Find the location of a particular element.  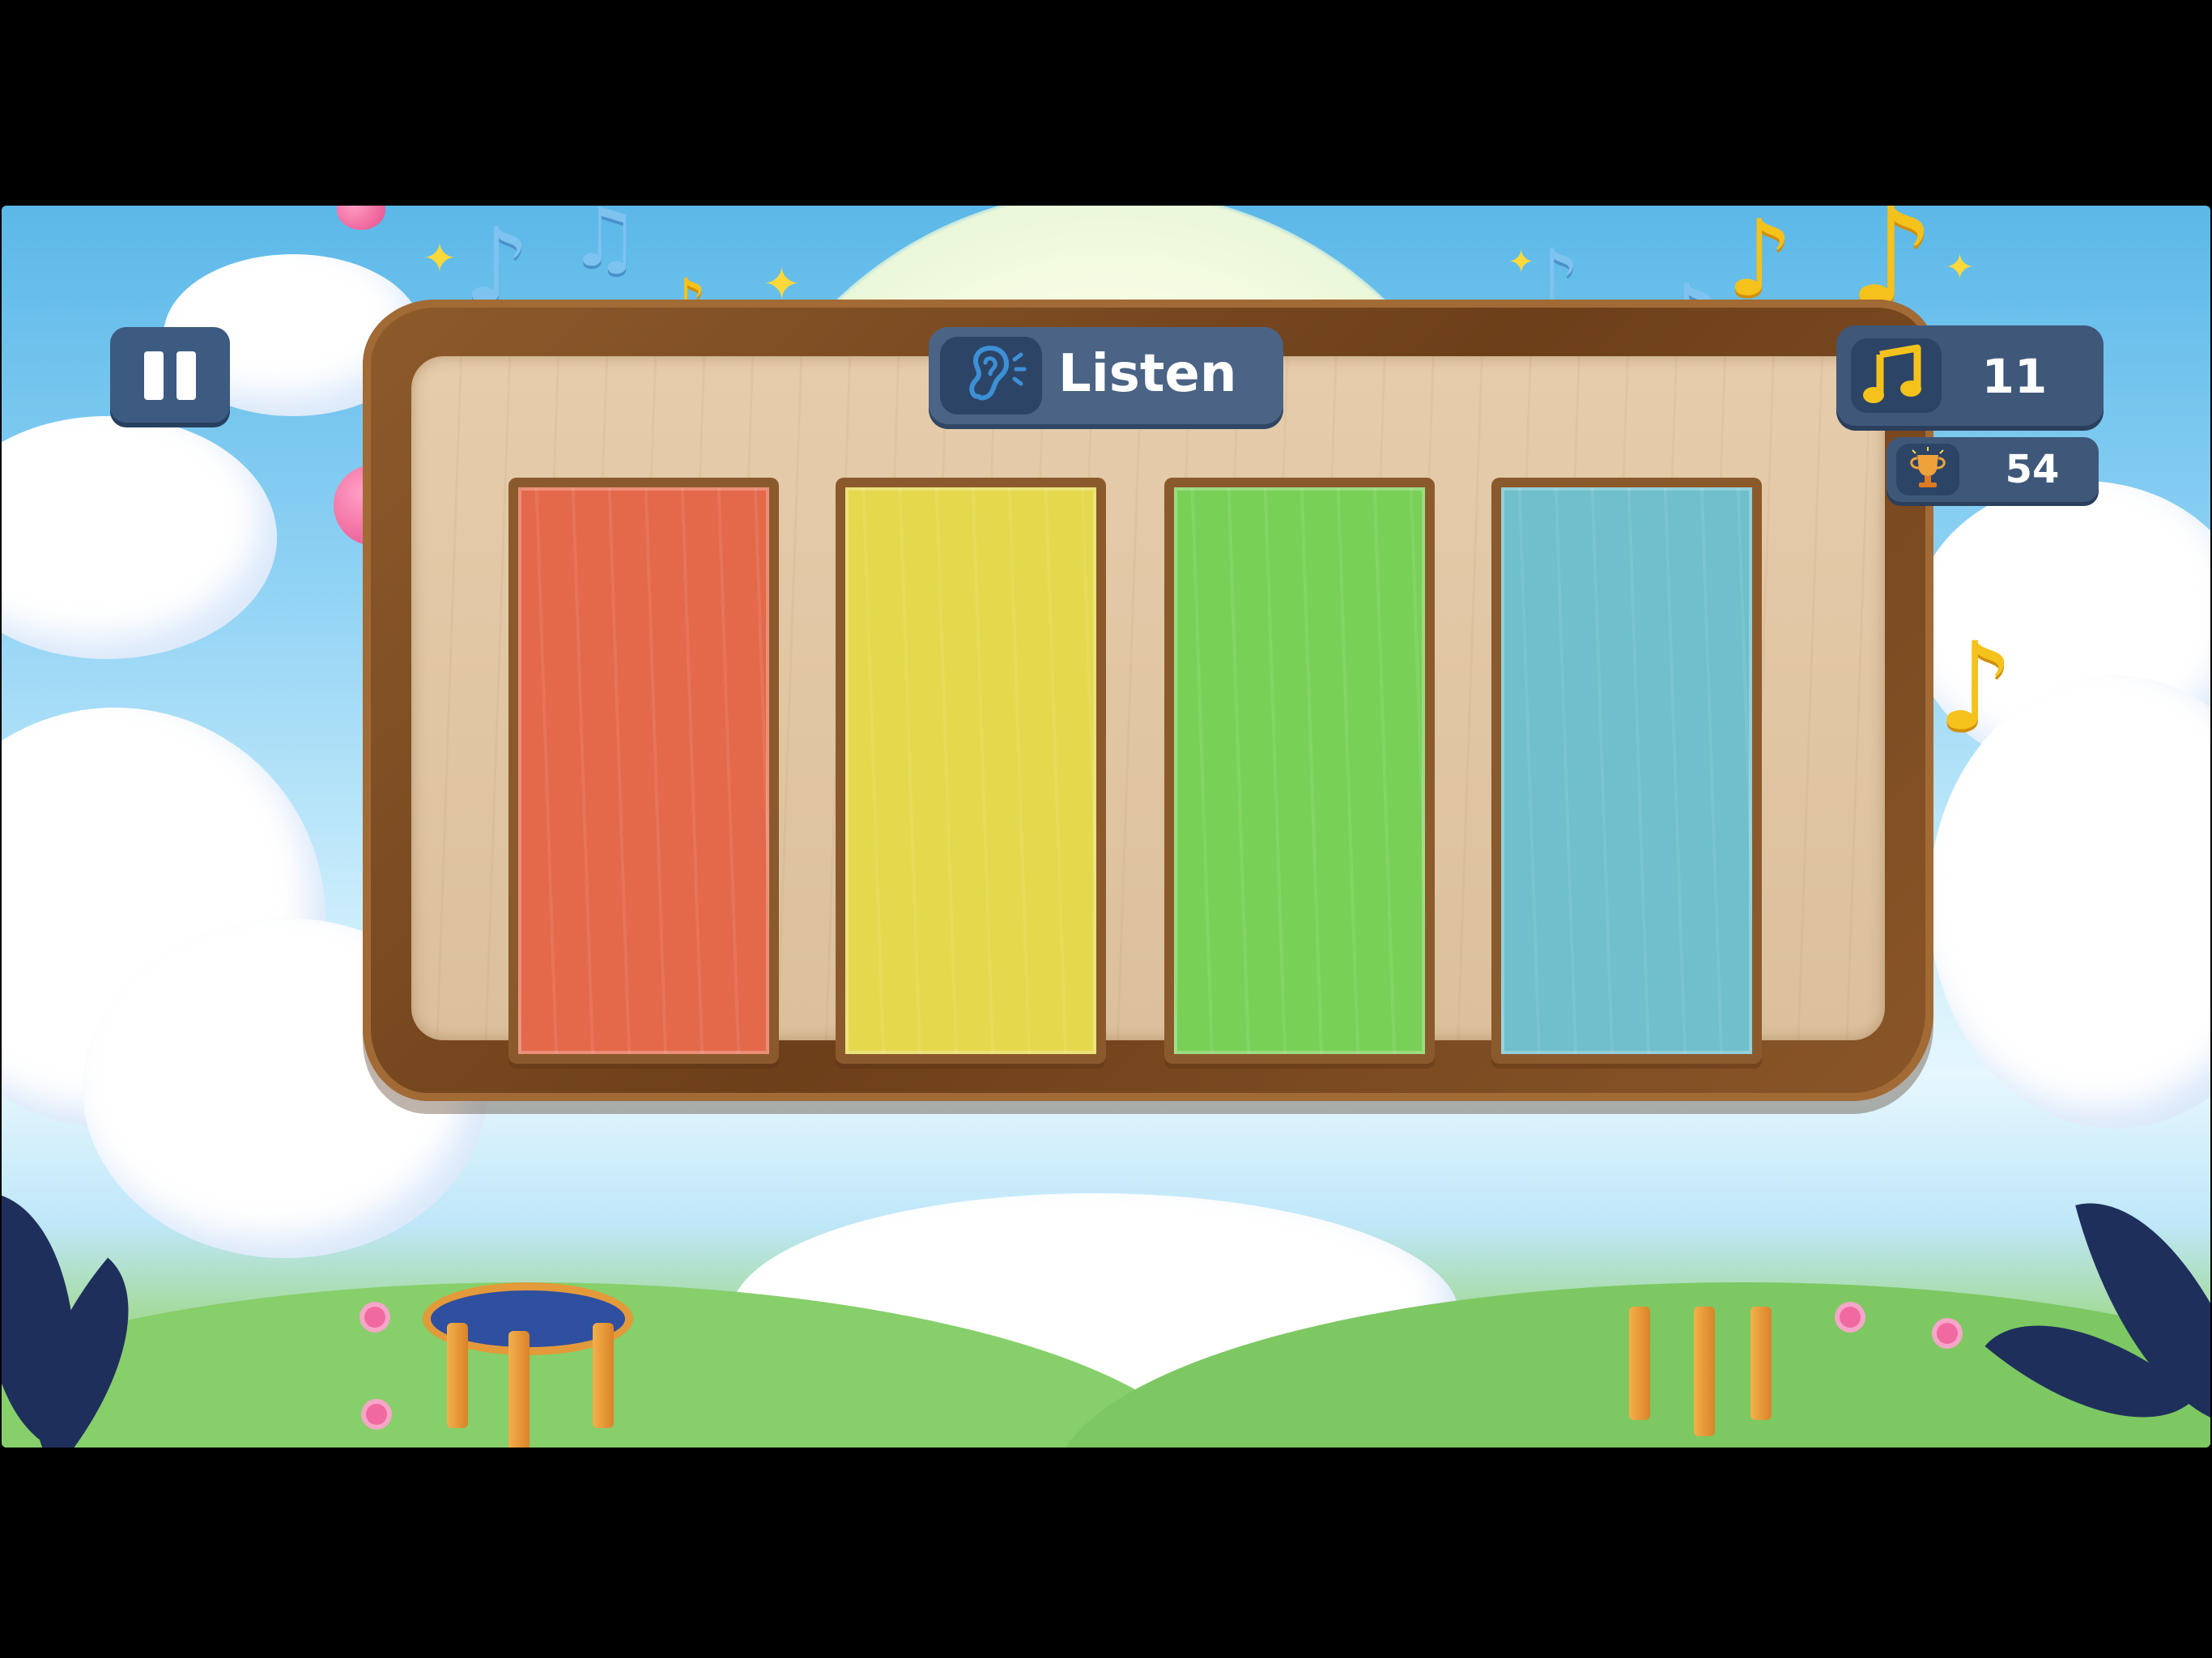

music-note-icon: ♫ is located at coordinates (605, 245).